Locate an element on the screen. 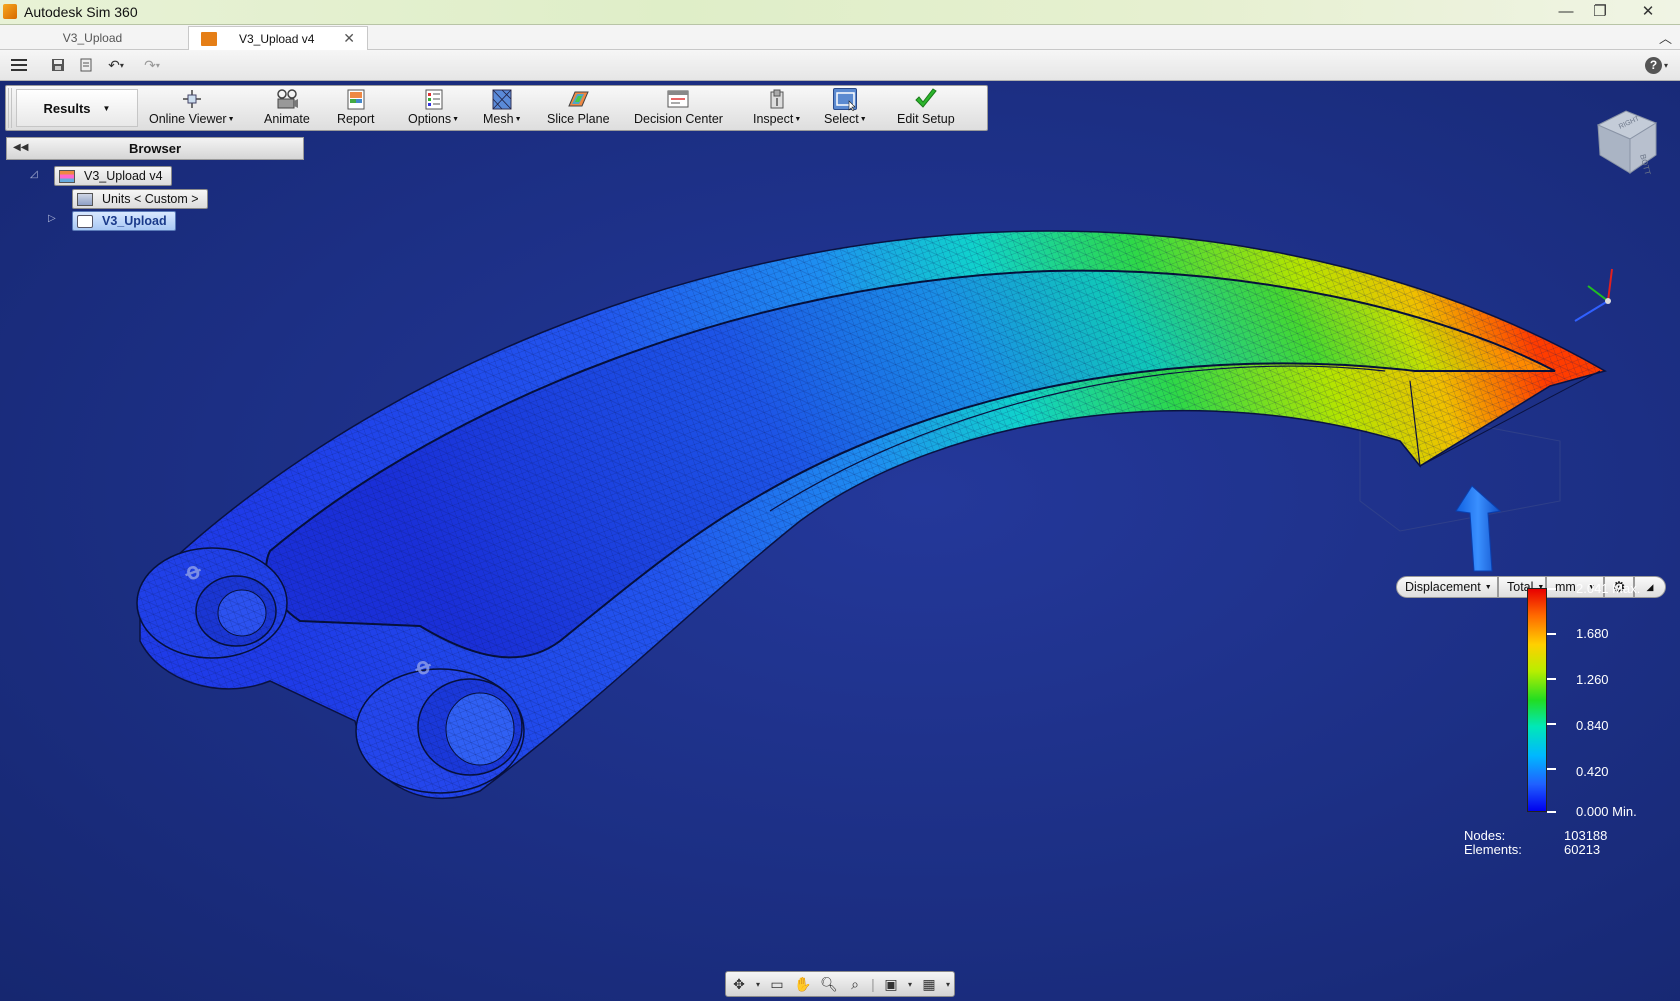 The image size is (1680, 1001). corner-arrow-icon: ◢ is located at coordinates (1650, 586).